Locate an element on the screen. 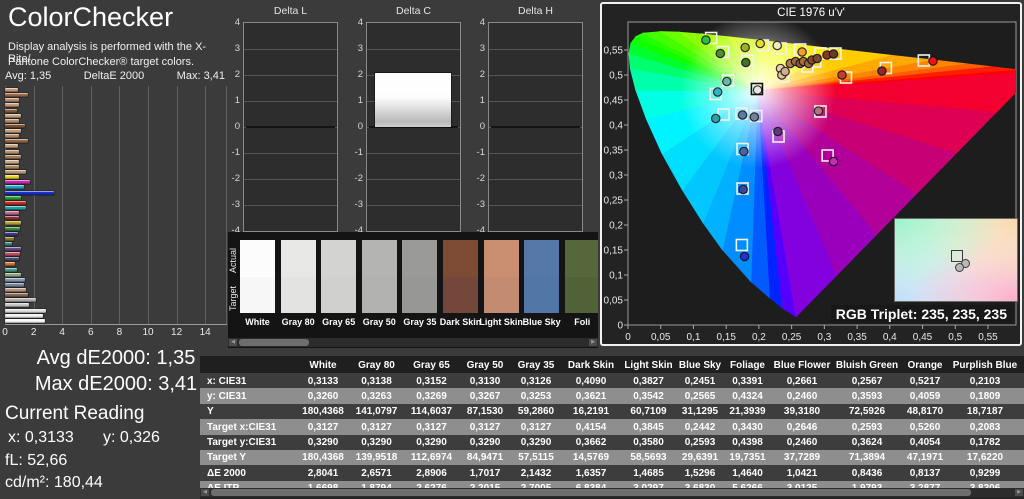 This screenshot has height=499, width=1024. table-cell: 0,3263 is located at coordinates (376, 396).